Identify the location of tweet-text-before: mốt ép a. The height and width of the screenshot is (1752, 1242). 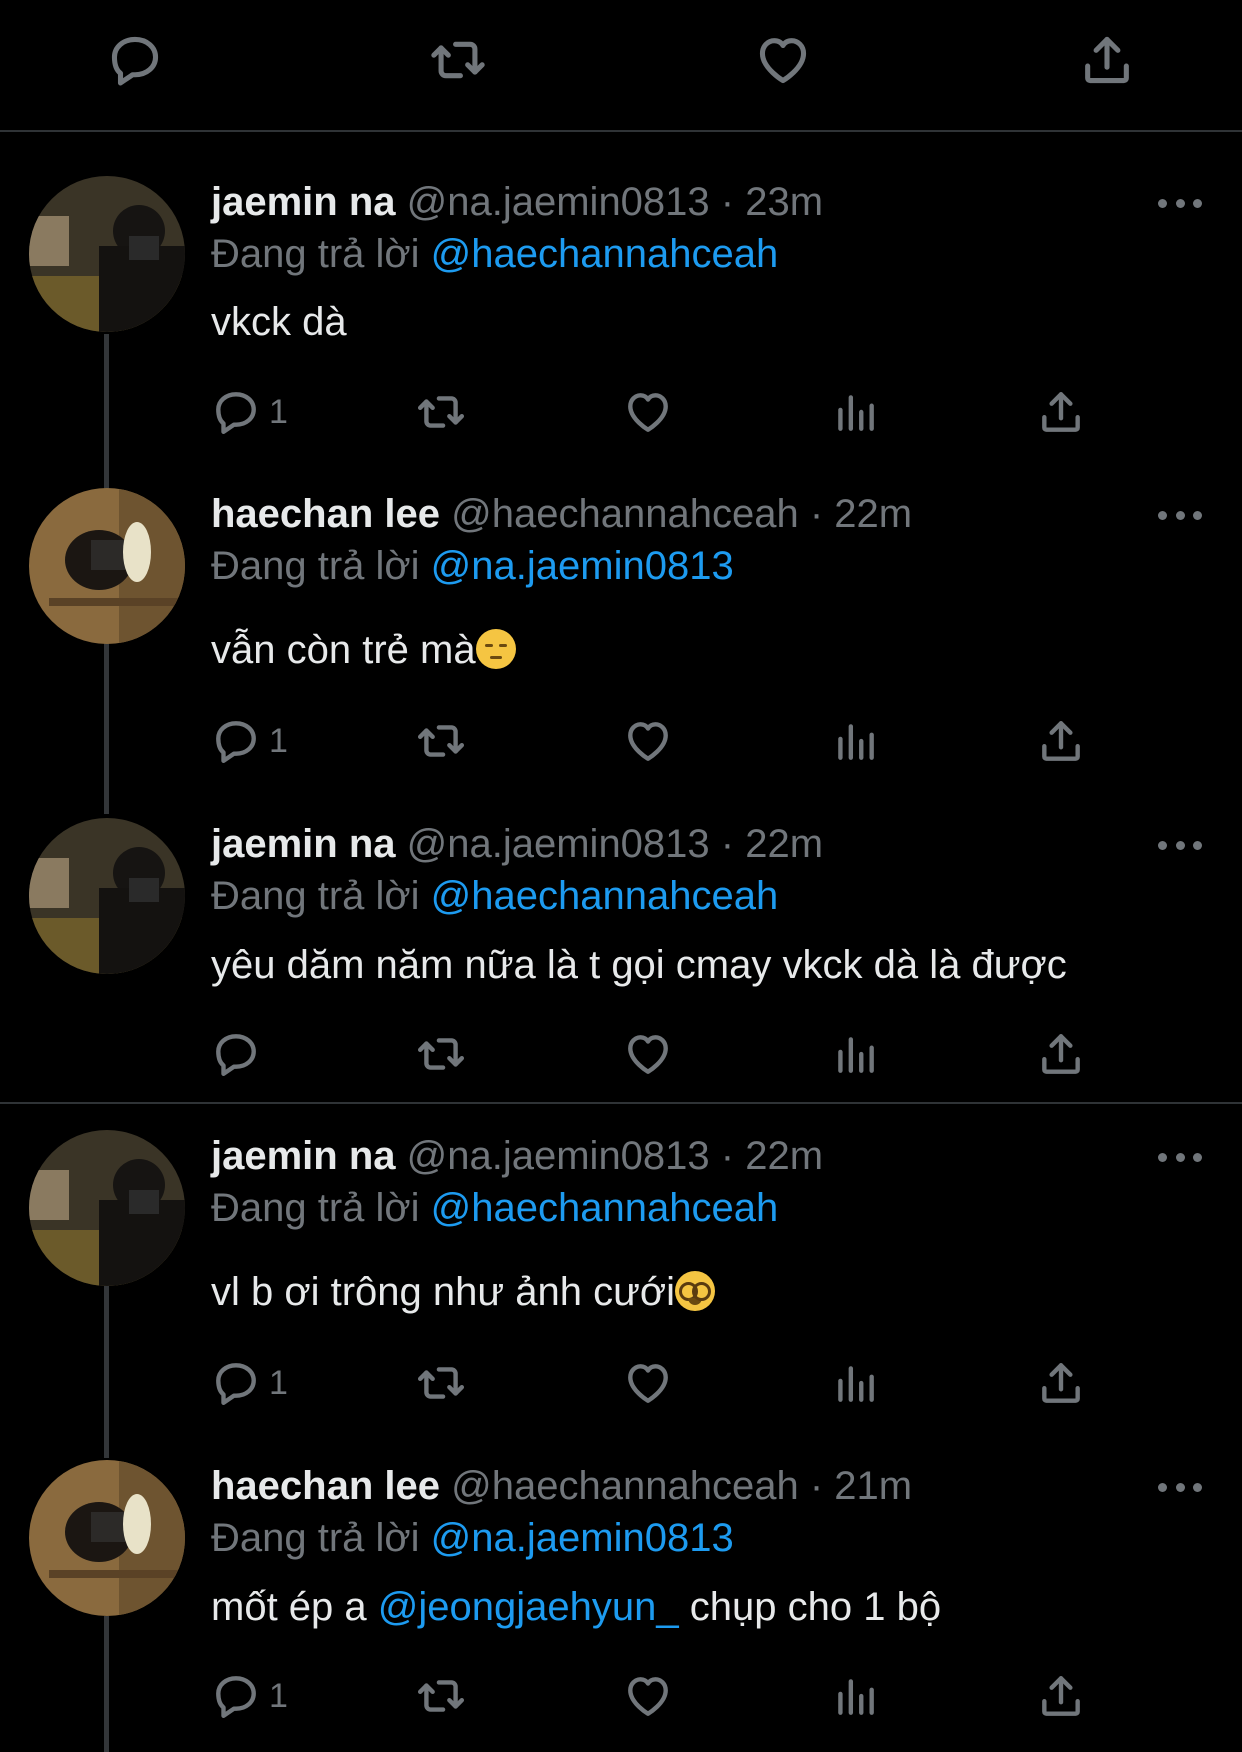
(289, 1607).